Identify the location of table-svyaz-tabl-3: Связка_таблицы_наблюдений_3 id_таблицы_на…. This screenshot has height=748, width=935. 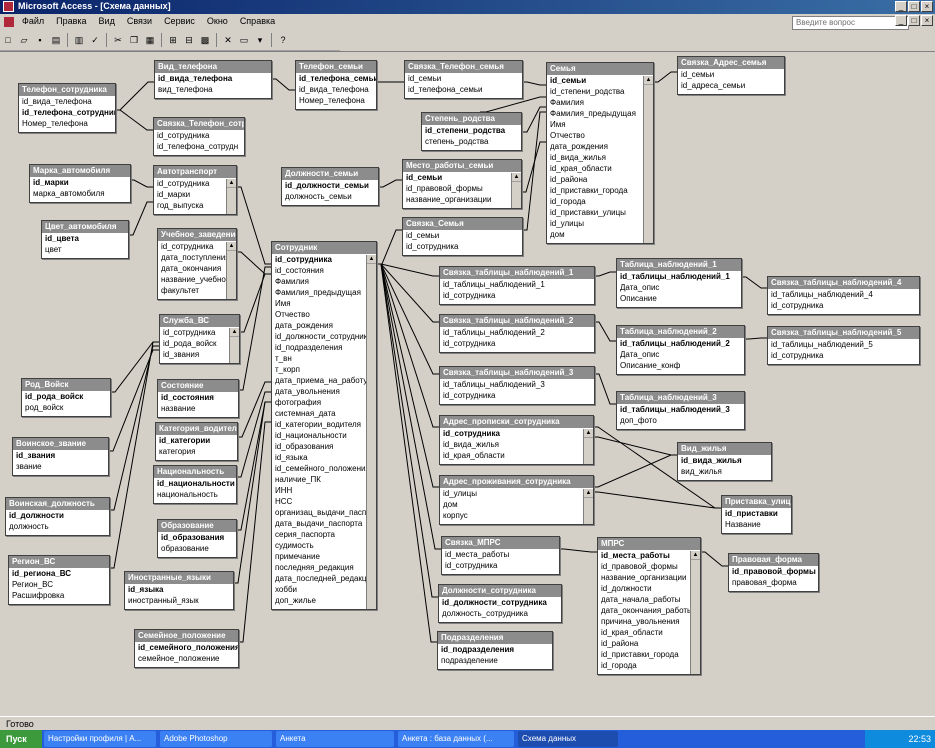
(517, 385).